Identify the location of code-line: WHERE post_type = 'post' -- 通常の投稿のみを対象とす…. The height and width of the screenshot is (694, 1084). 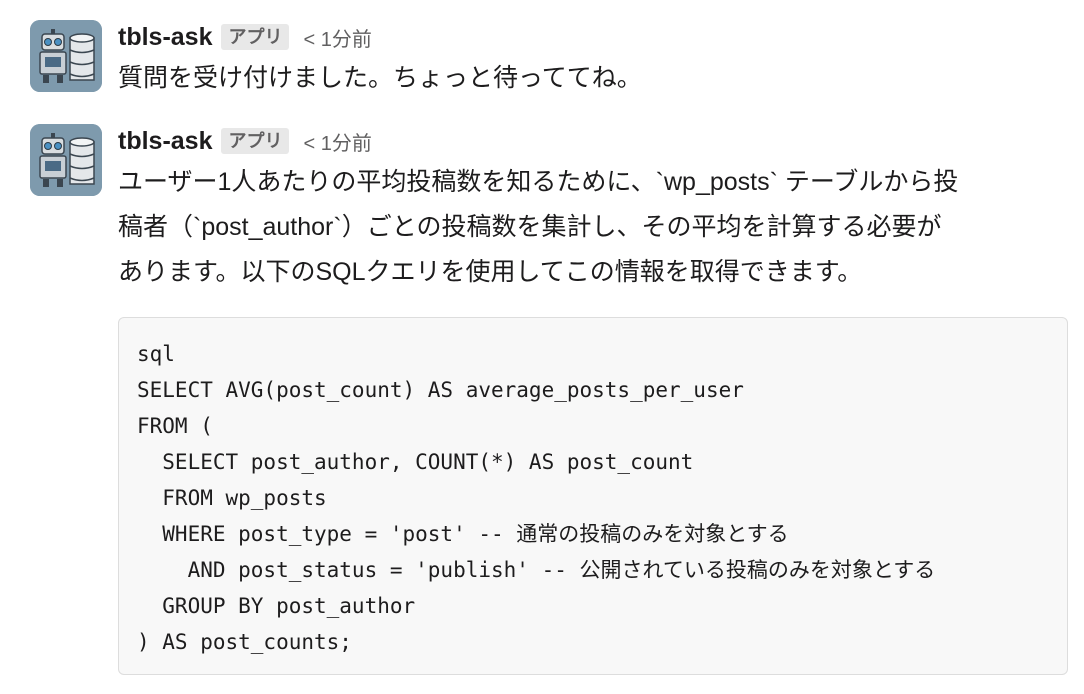
(463, 534).